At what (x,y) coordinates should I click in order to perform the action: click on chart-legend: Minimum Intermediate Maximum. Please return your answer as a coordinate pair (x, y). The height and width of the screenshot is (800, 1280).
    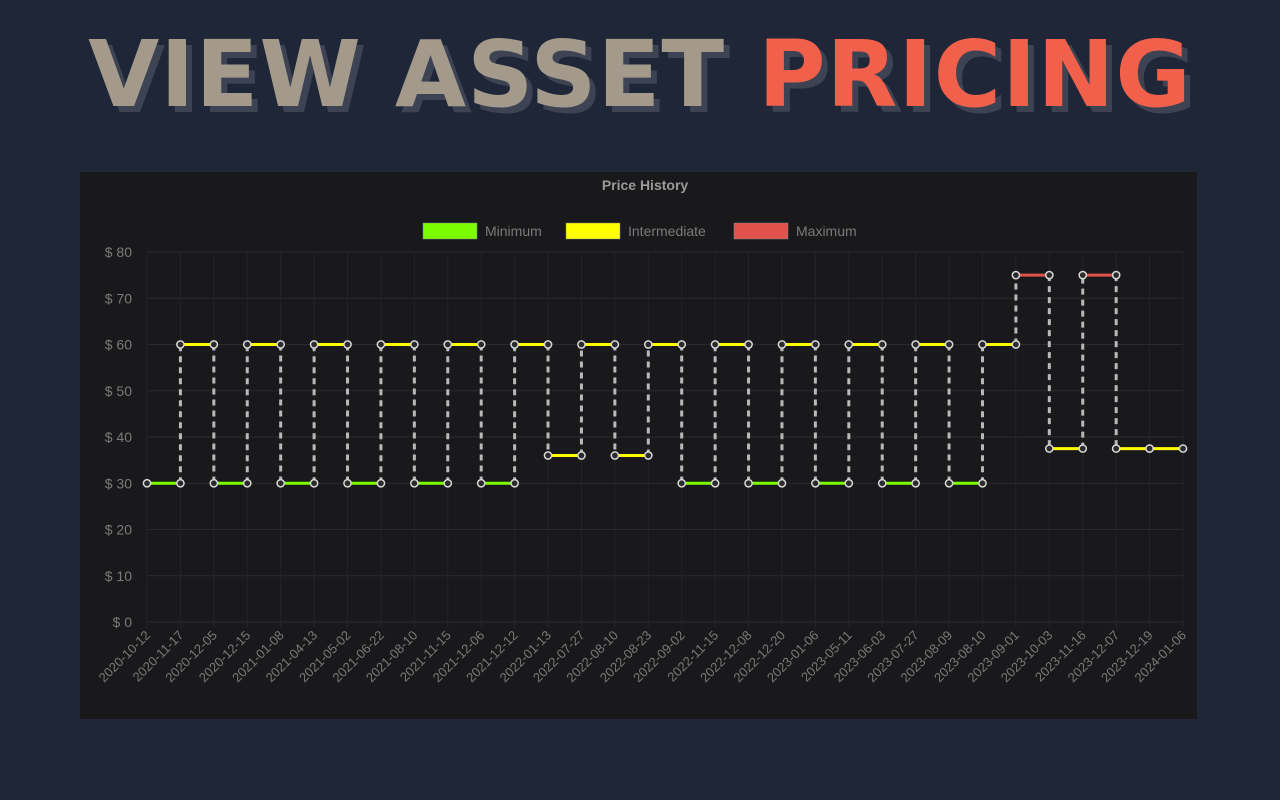
    Looking at the image, I should click on (639, 231).